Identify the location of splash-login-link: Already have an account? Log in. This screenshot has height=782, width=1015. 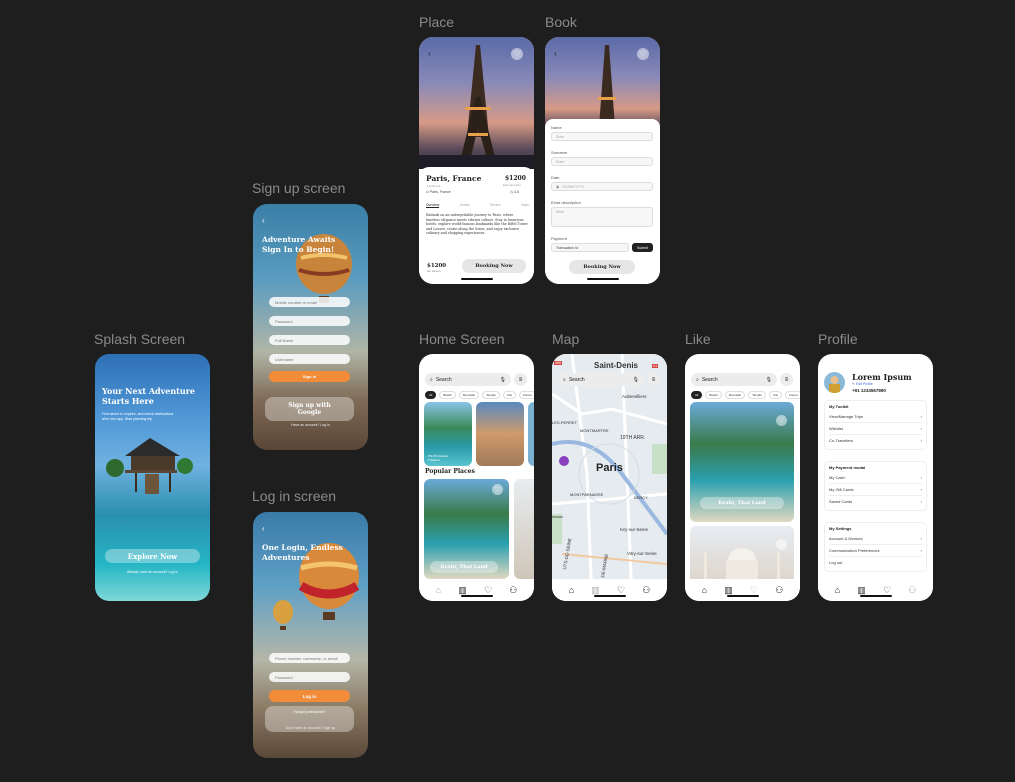
(152, 572).